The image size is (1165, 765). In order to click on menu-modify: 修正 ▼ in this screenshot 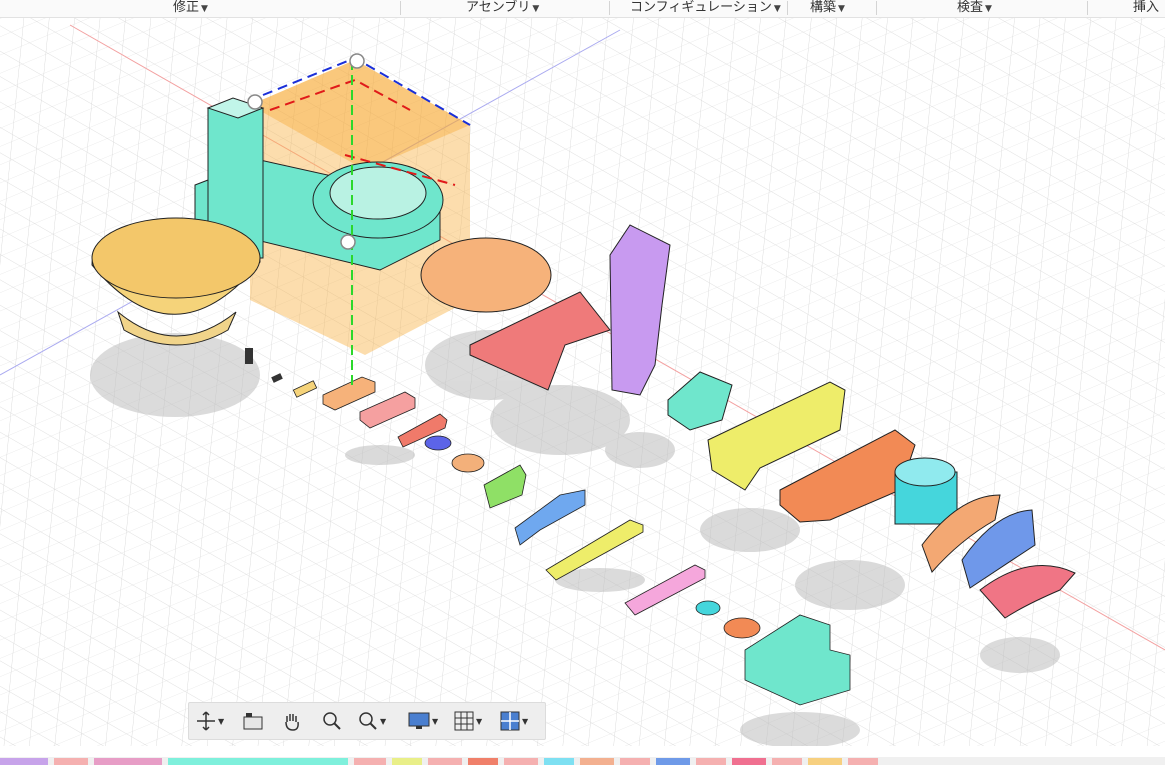, I will do `click(190, 8)`.